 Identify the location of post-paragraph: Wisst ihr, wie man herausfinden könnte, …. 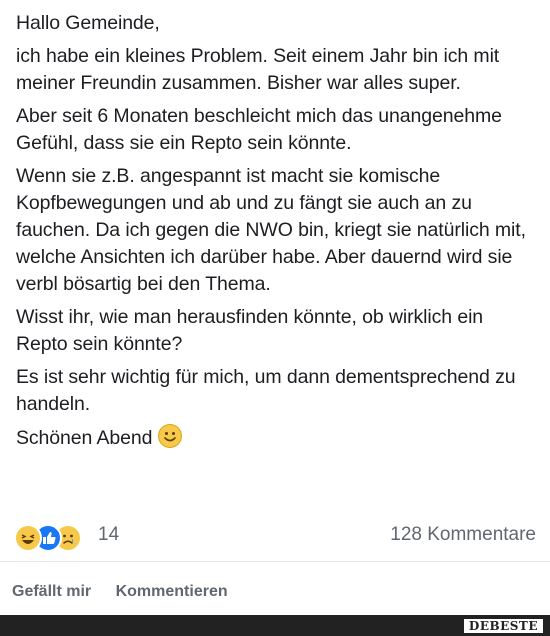
(250, 330).